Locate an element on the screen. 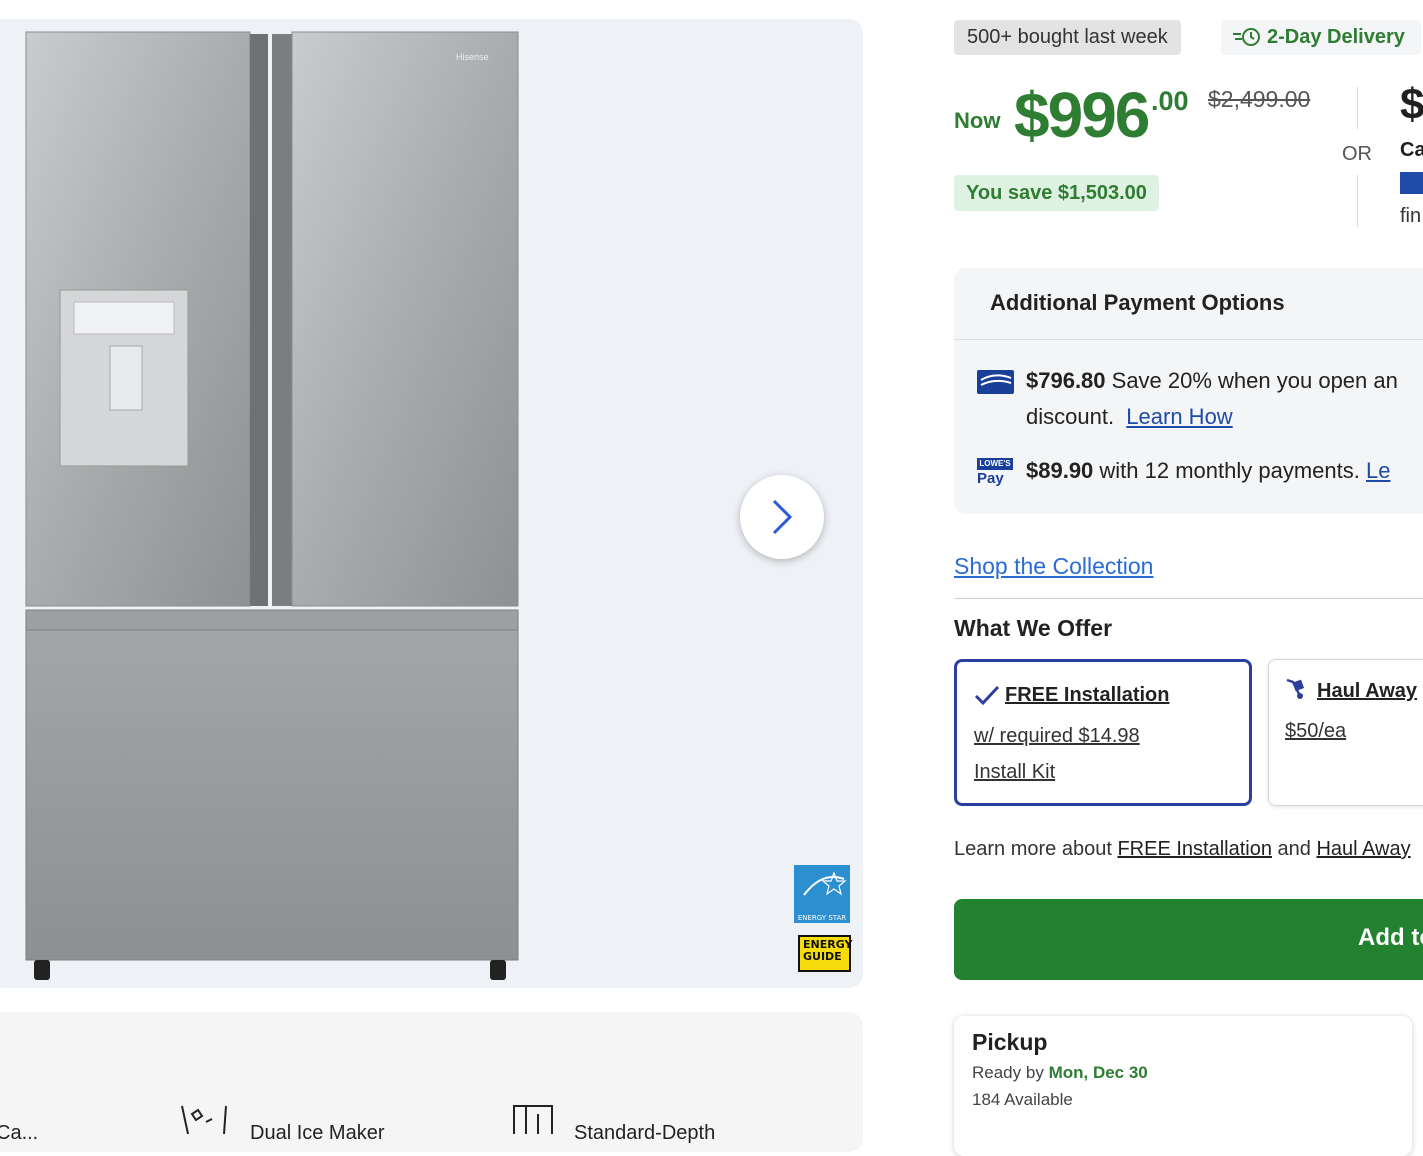  next-image-button is located at coordinates (782, 517).